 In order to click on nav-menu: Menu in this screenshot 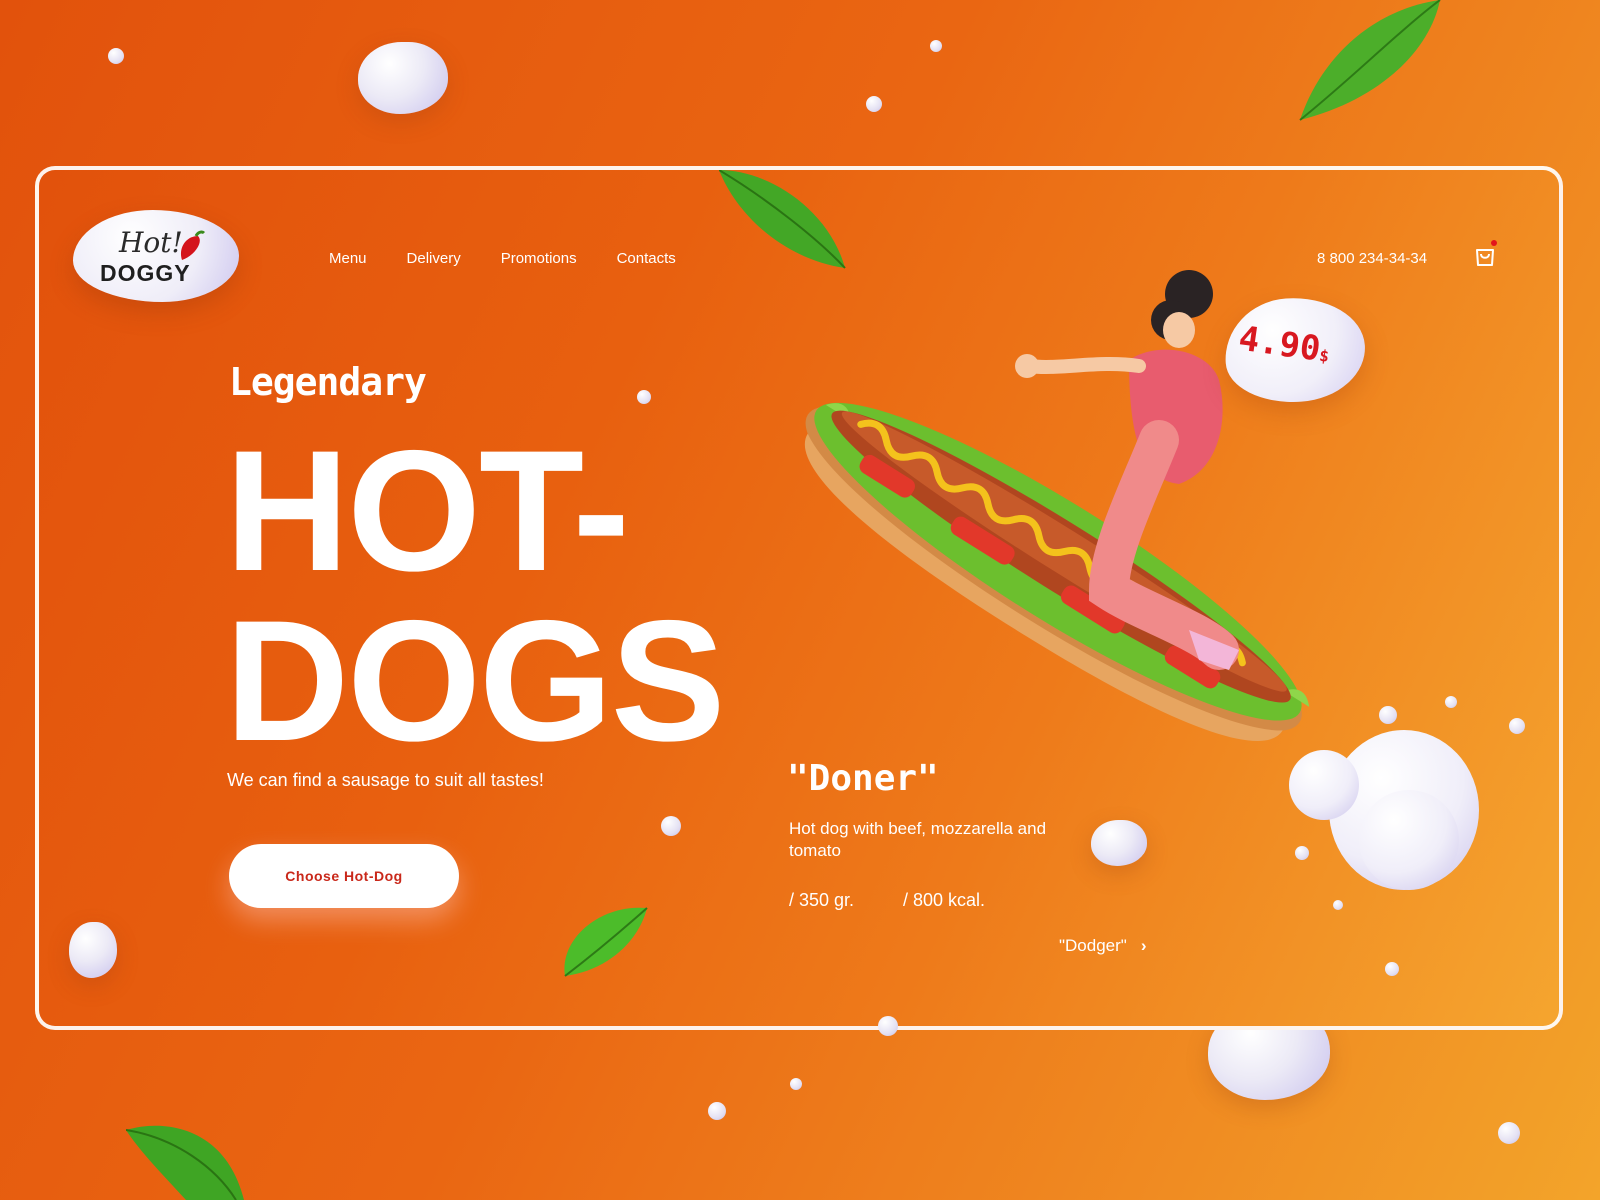, I will do `click(348, 258)`.